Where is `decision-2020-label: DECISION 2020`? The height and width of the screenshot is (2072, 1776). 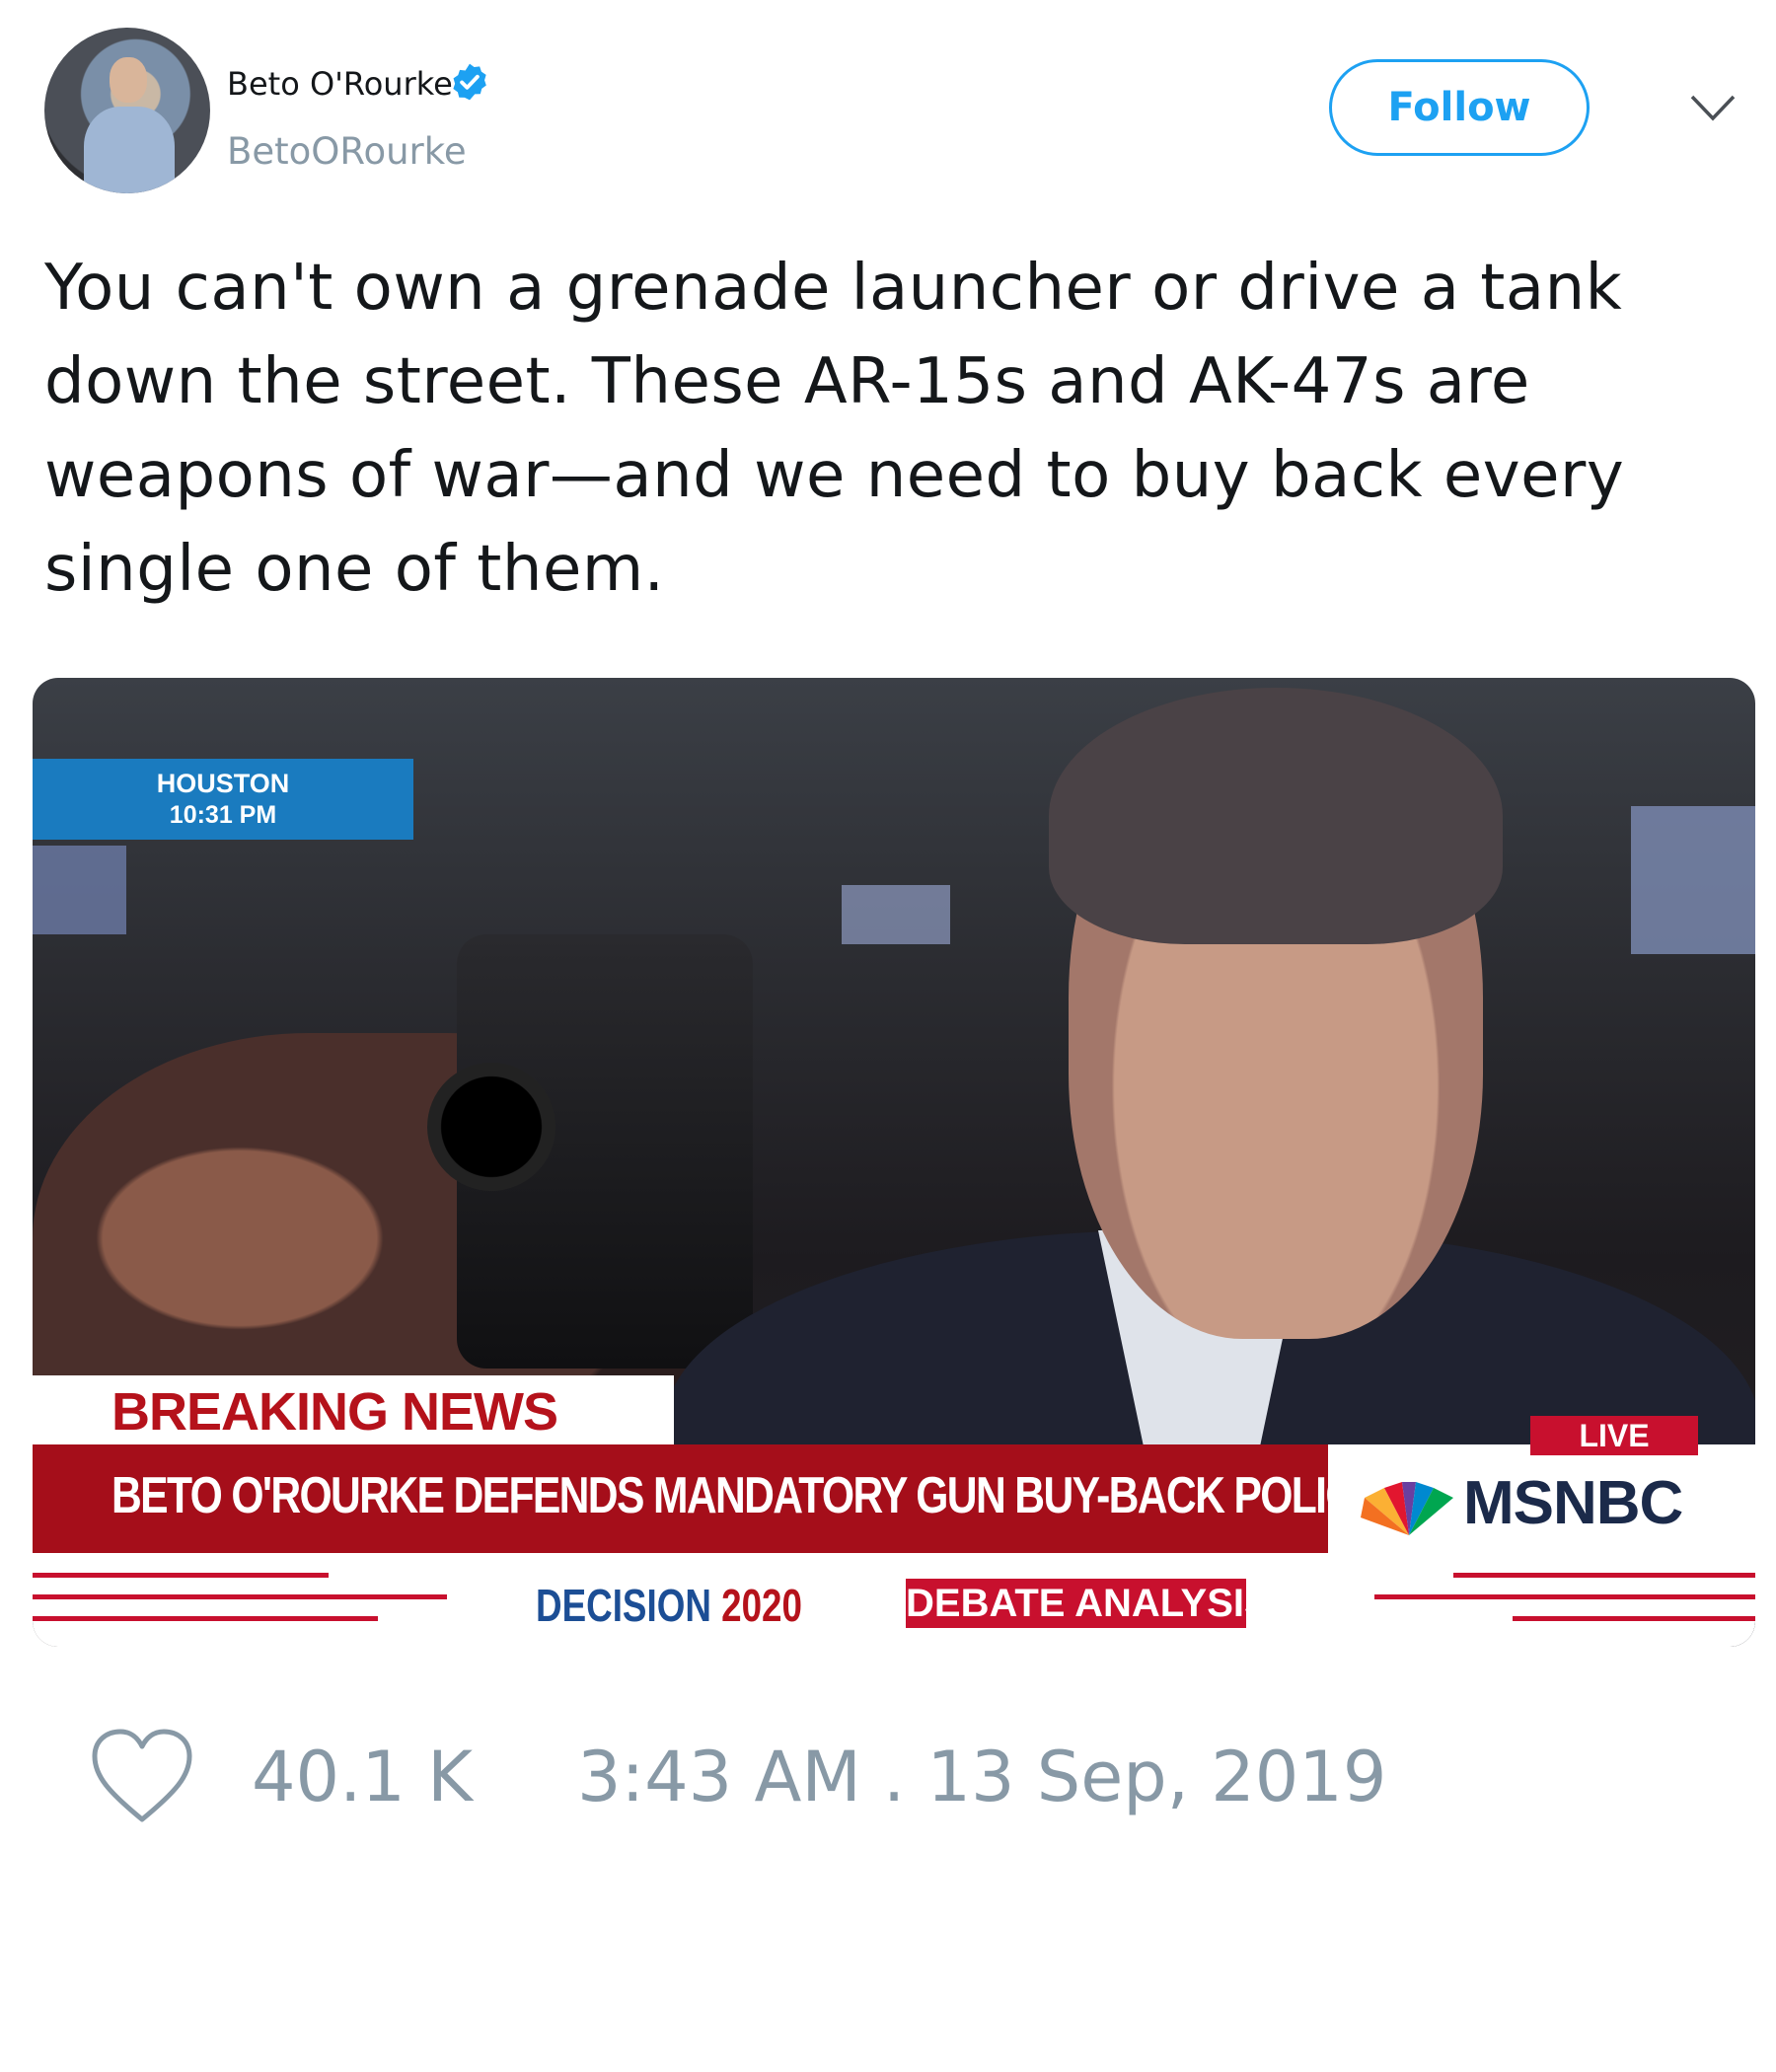 decision-2020-label: DECISION 2020 is located at coordinates (669, 1606).